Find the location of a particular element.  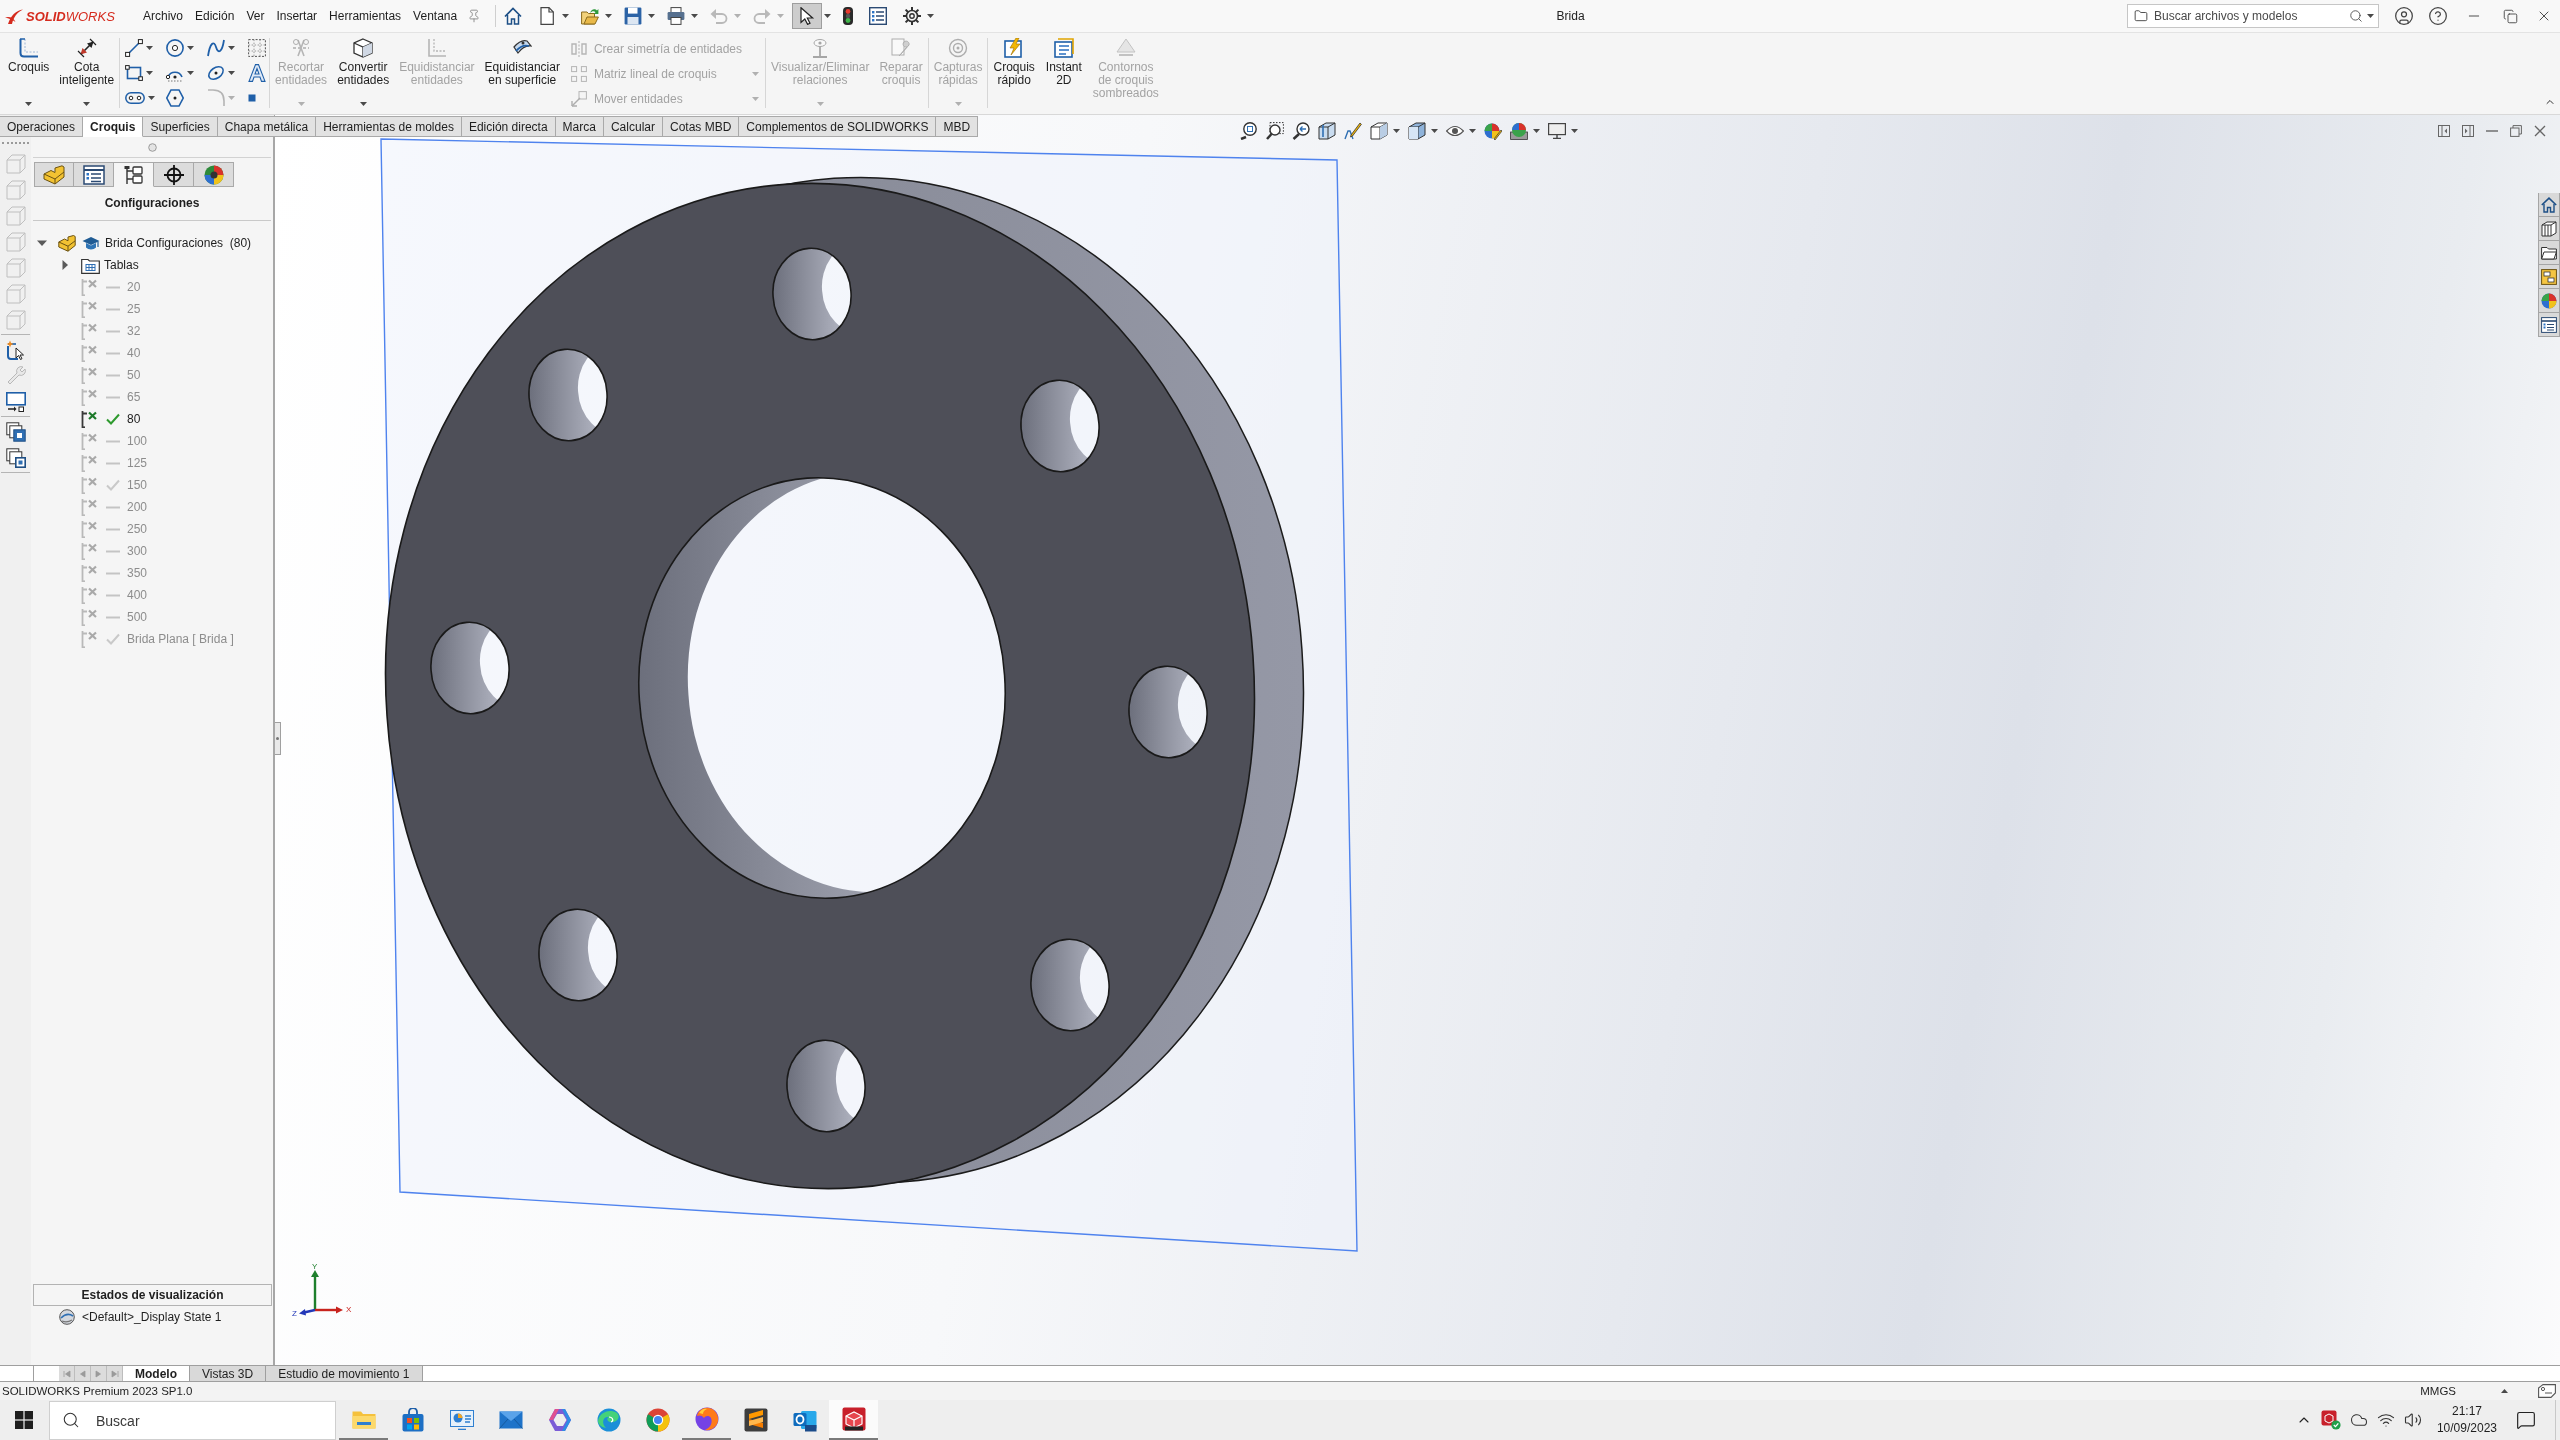

printer-icon is located at coordinates (676, 16).